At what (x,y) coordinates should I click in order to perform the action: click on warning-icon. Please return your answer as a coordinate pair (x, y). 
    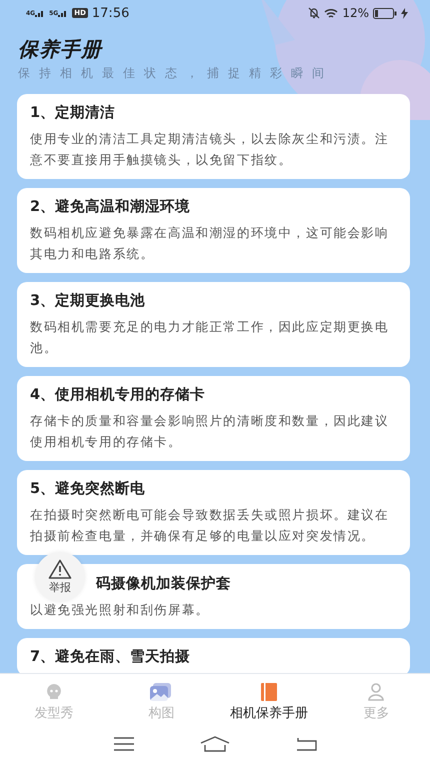
    Looking at the image, I should click on (60, 569).